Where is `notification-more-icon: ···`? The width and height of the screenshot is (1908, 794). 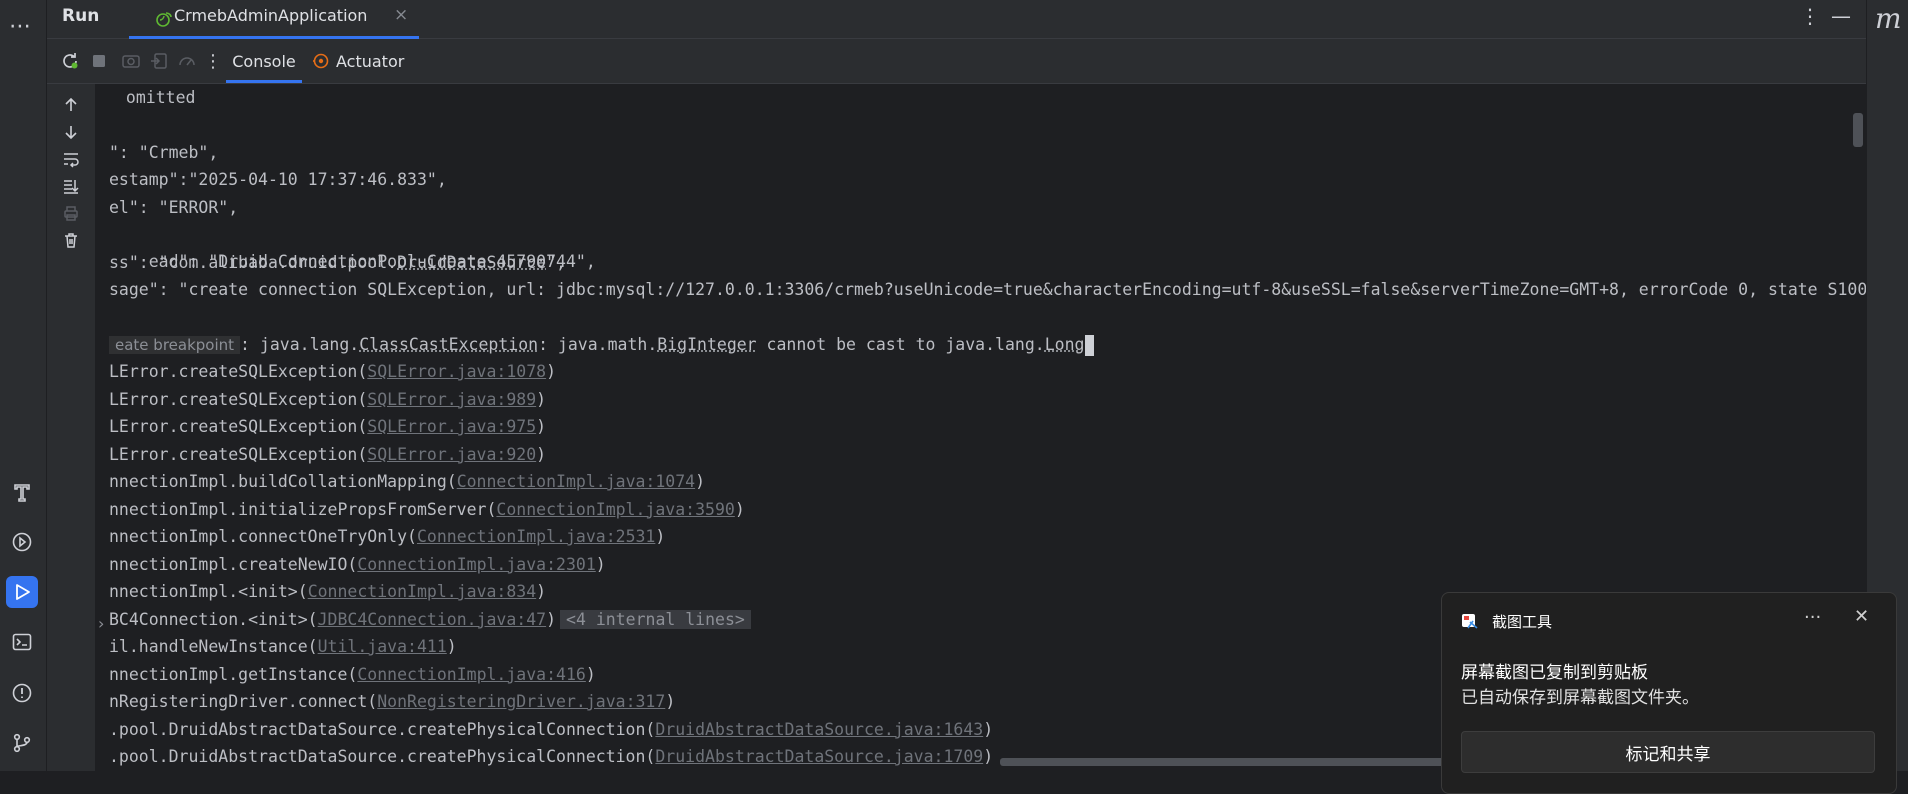
notification-more-icon: ··· is located at coordinates (1812, 617).